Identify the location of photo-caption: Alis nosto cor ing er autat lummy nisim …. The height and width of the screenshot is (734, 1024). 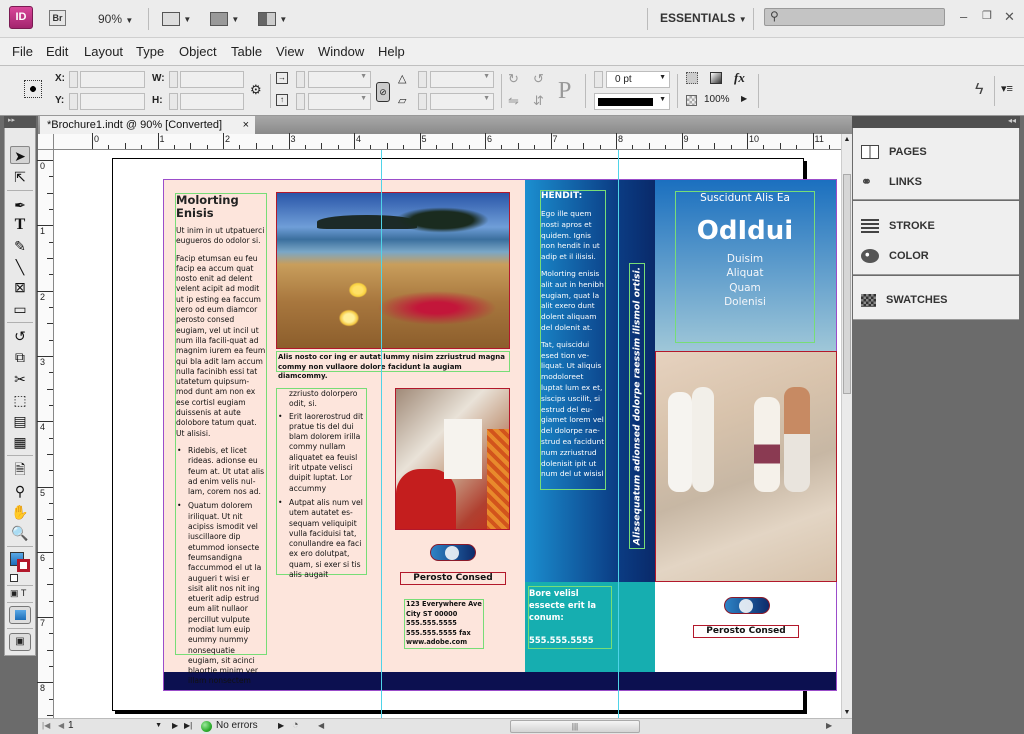
(393, 365).